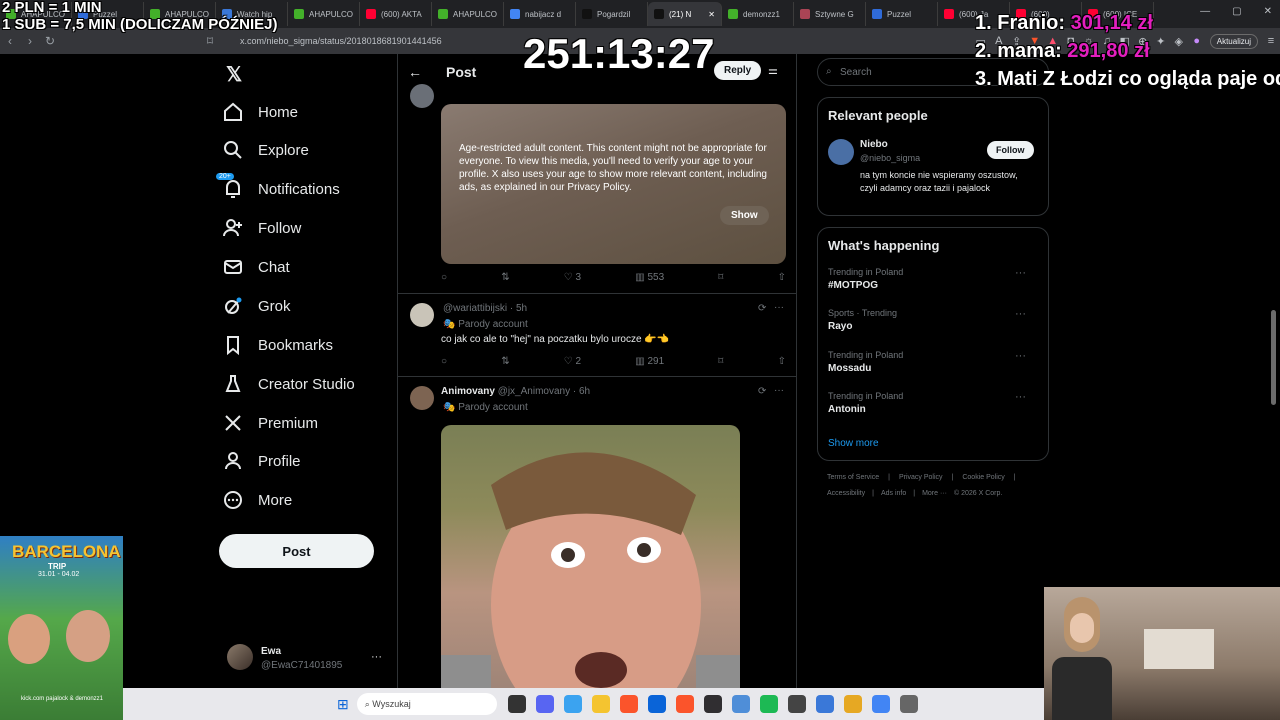 The image size is (1280, 720). Describe the element at coordinates (278, 189) in the screenshot. I see `nav-item-notifications: 20+ Notifications` at that location.